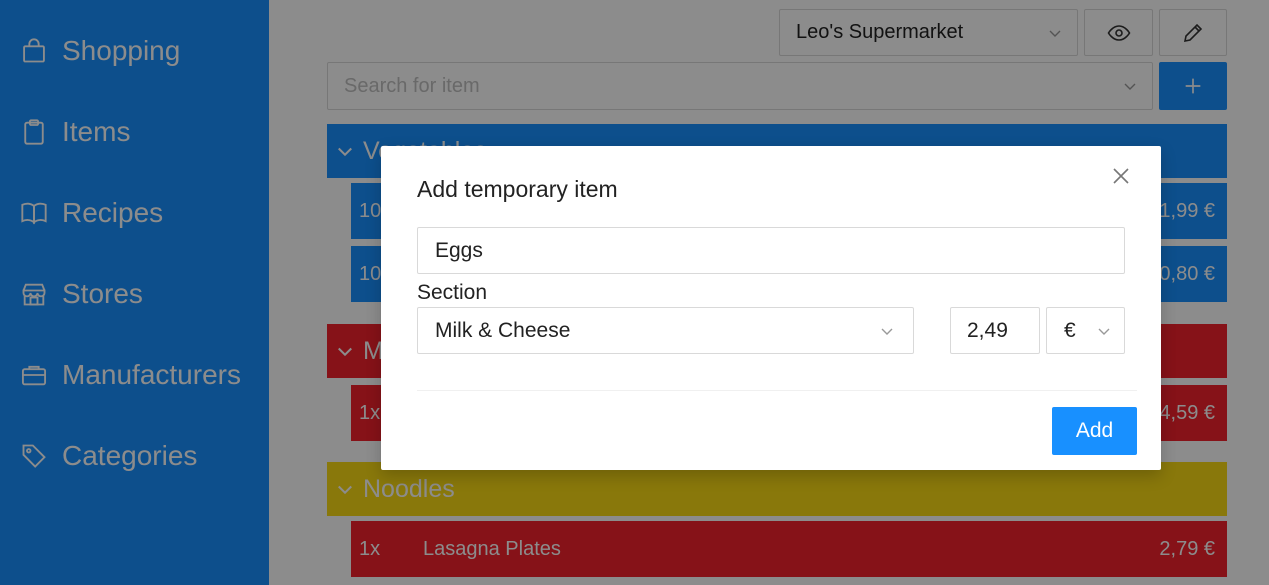  Describe the element at coordinates (777, 390) in the screenshot. I see `dialog-divider` at that location.